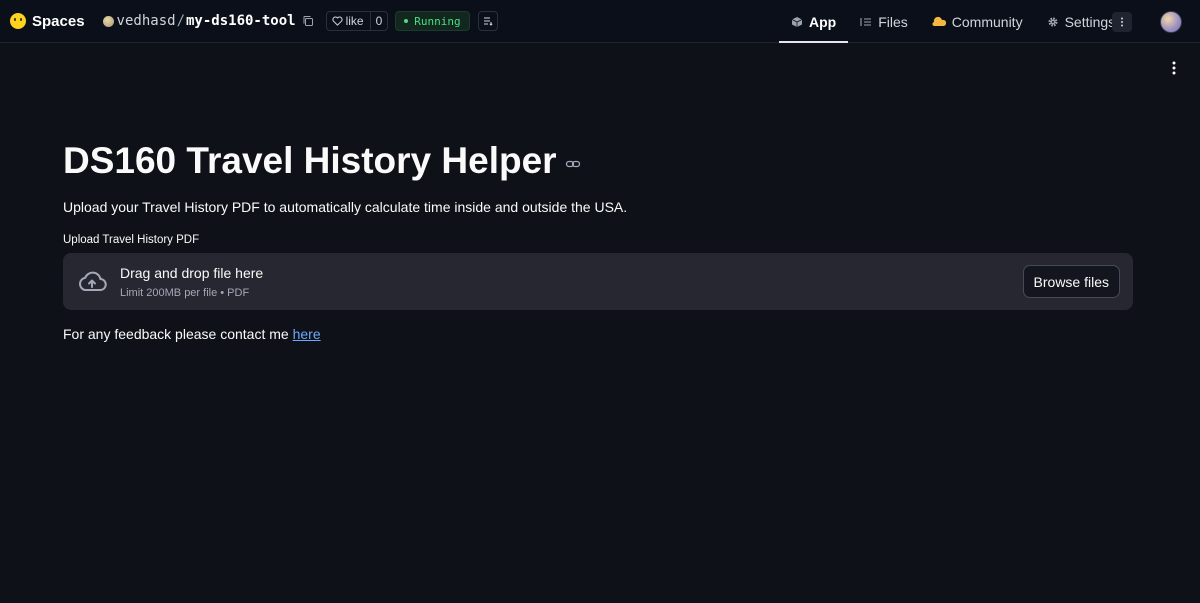  What do you see at coordinates (310, 160) in the screenshot?
I see `page-title: DS160 Travel History Helper` at bounding box center [310, 160].